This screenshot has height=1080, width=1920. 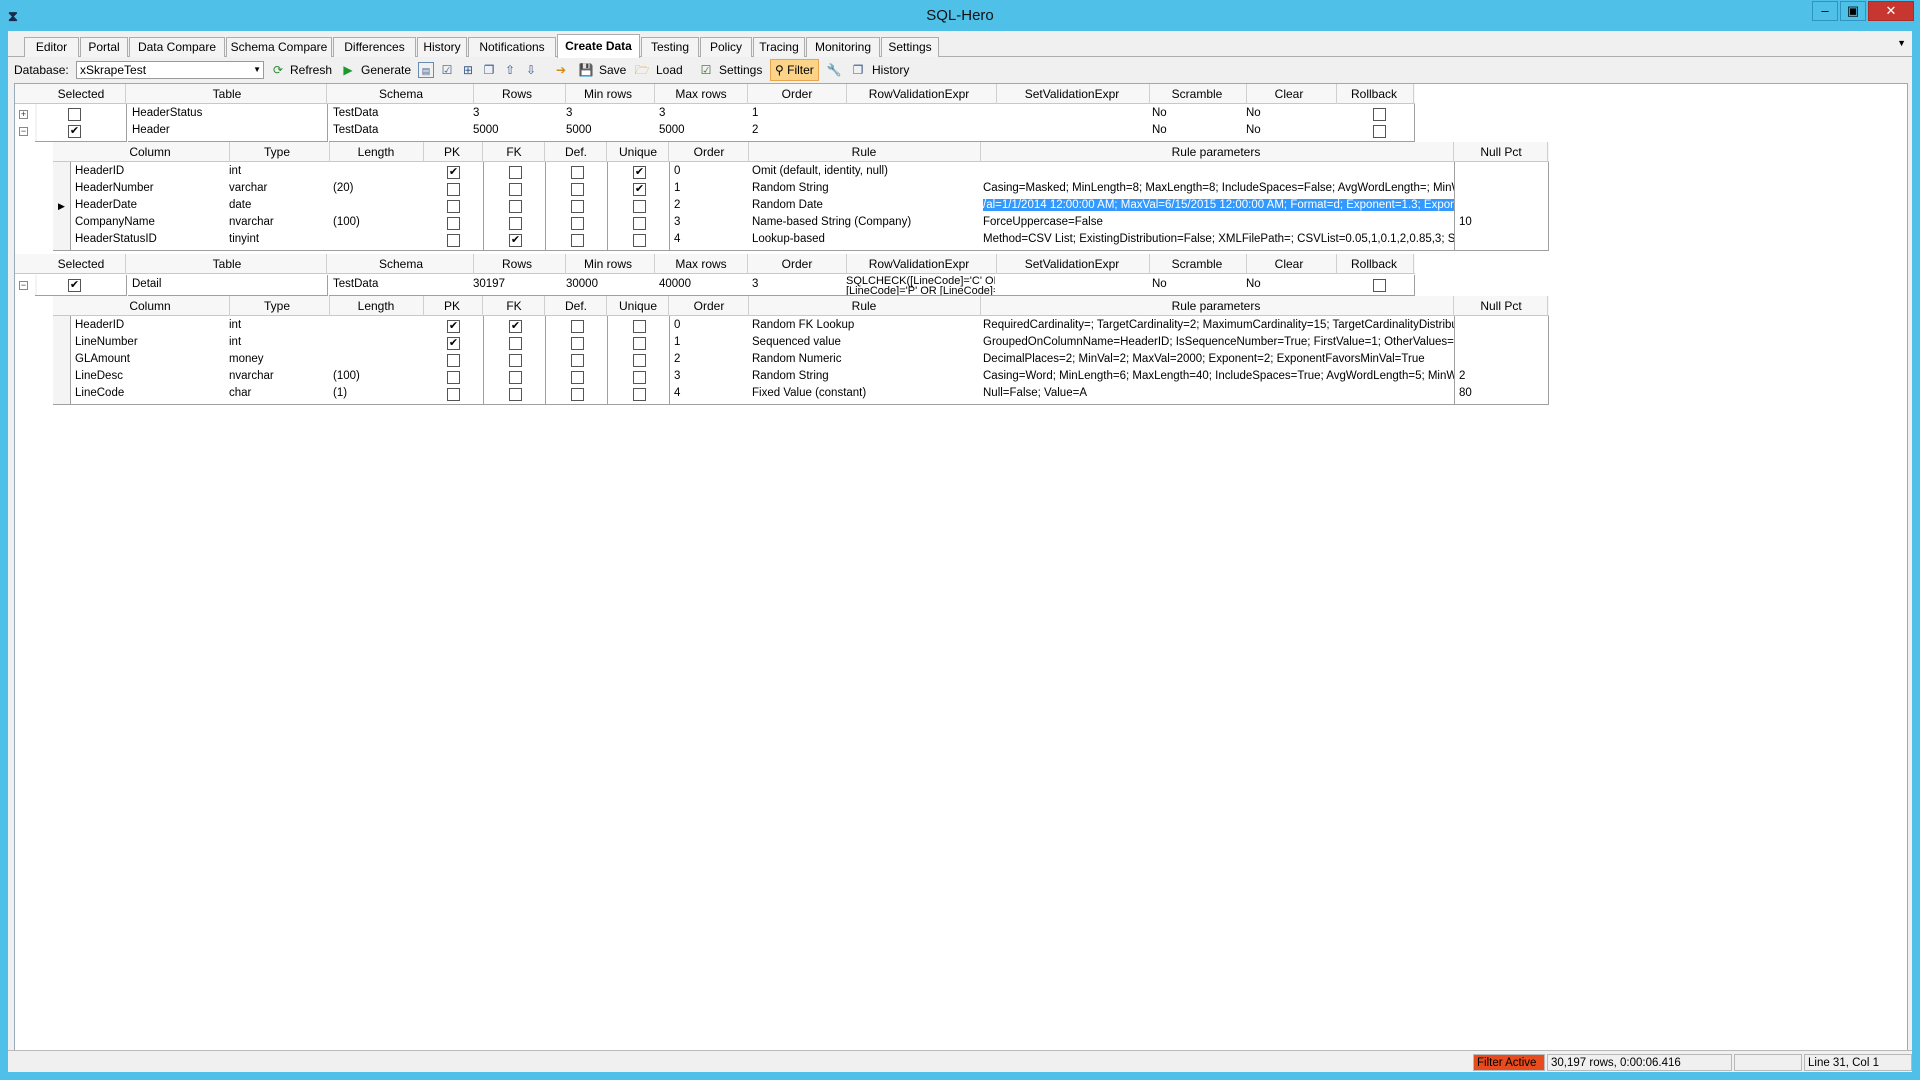 I want to click on save-button: Save, so click(x=612, y=70).